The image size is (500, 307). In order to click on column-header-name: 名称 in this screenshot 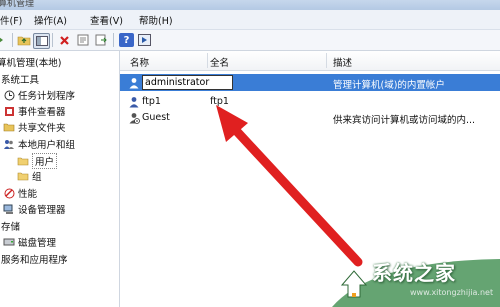, I will do `click(139, 62)`.